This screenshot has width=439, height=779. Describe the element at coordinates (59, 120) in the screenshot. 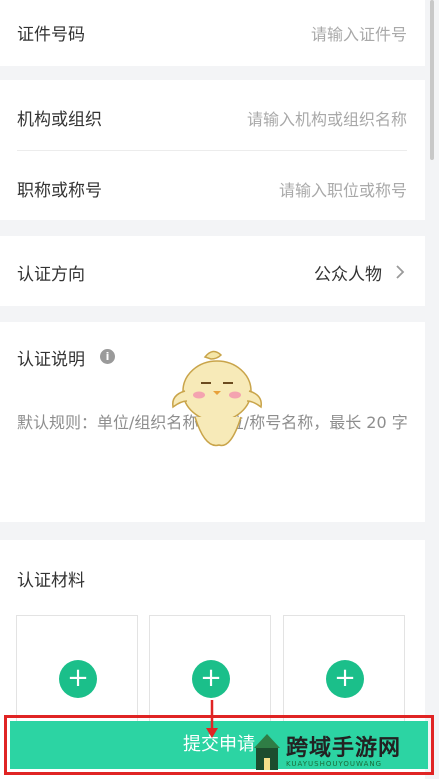

I see `organization-label: 机构或组织` at that location.